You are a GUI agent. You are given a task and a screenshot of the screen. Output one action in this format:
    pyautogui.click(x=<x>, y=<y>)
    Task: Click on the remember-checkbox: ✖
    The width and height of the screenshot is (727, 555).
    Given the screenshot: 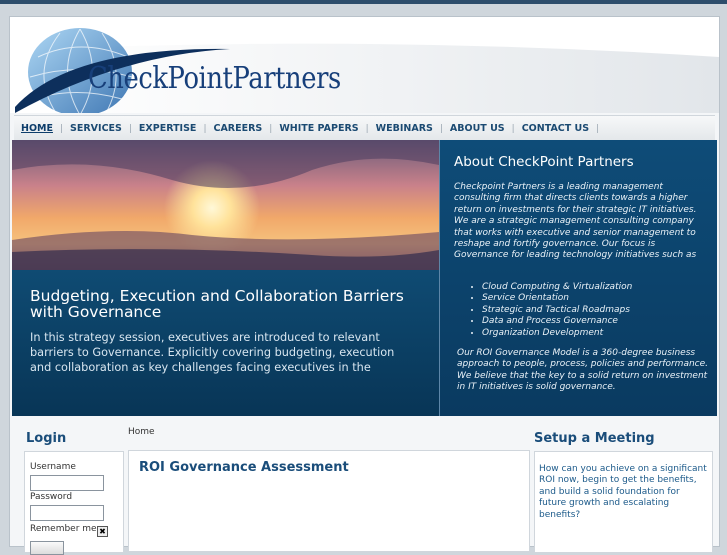 What is the action you would take?
    pyautogui.click(x=102, y=531)
    